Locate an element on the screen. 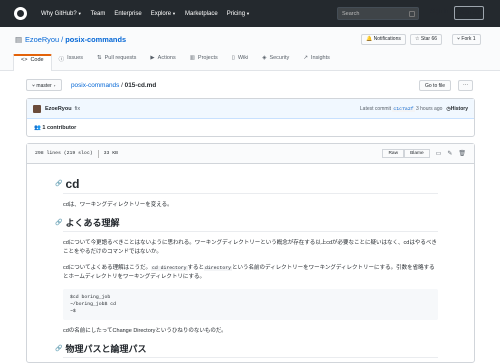 This screenshot has height=363, width=500. bell-icon: 🔔 is located at coordinates (369, 39).